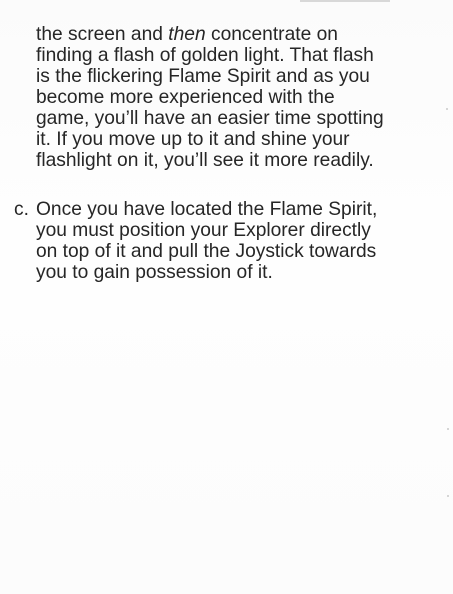 Image resolution: width=453 pixels, height=594 pixels. Describe the element at coordinates (21, 209) in the screenshot. I see `list-item-marker: c.` at that location.